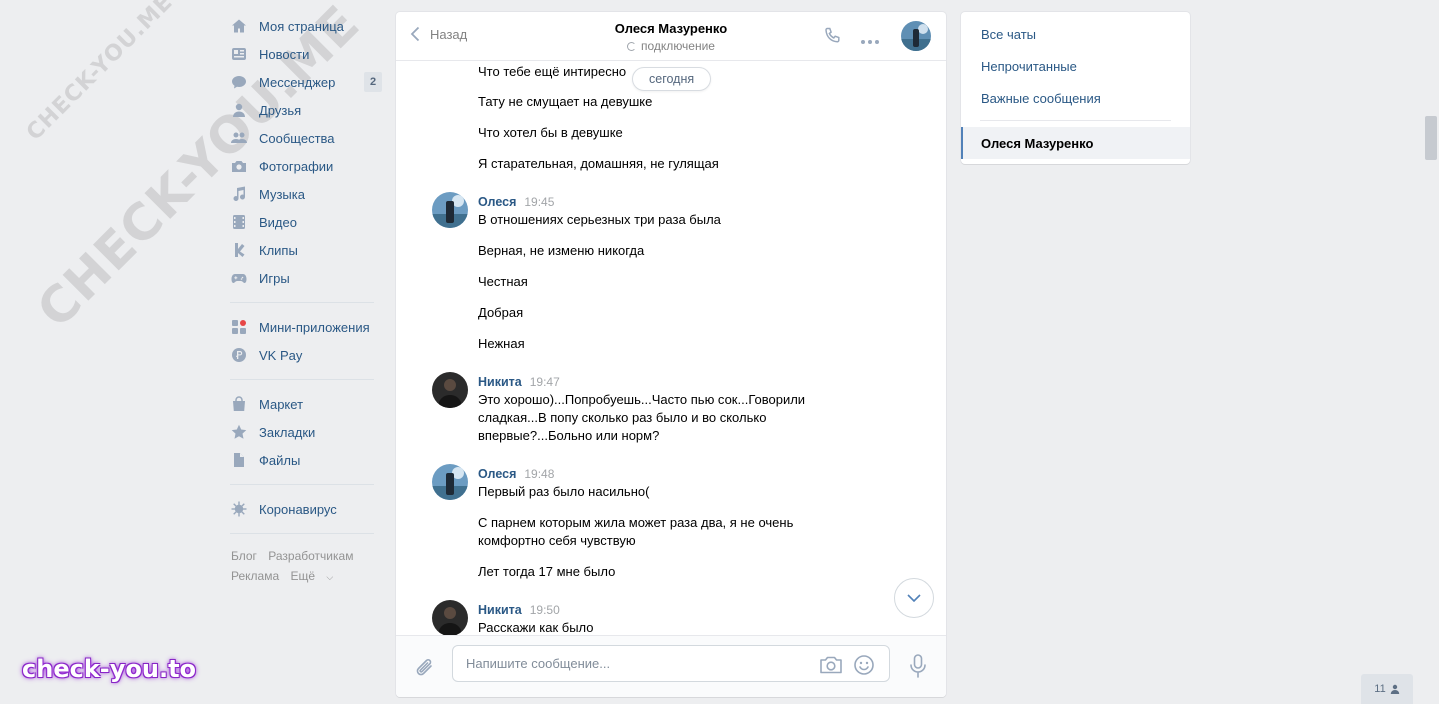 The height and width of the screenshot is (704, 1439). I want to click on scroll-down-button, so click(914, 598).